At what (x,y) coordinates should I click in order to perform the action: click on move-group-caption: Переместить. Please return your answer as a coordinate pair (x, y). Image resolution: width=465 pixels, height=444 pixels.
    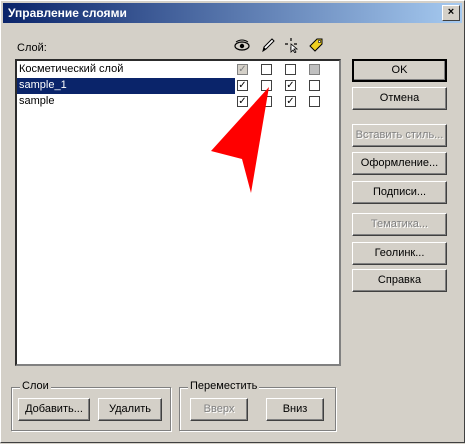
    Looking at the image, I should click on (224, 386).